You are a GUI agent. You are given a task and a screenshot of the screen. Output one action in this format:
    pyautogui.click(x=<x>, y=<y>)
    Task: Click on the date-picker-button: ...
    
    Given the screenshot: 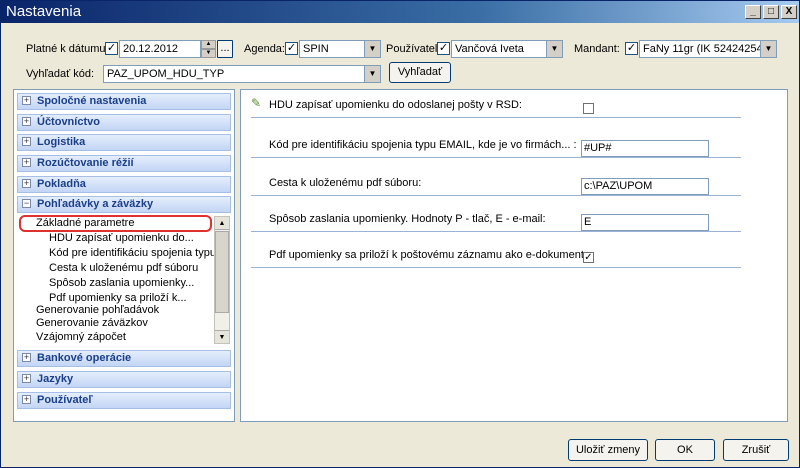 What is the action you would take?
    pyautogui.click(x=225, y=49)
    